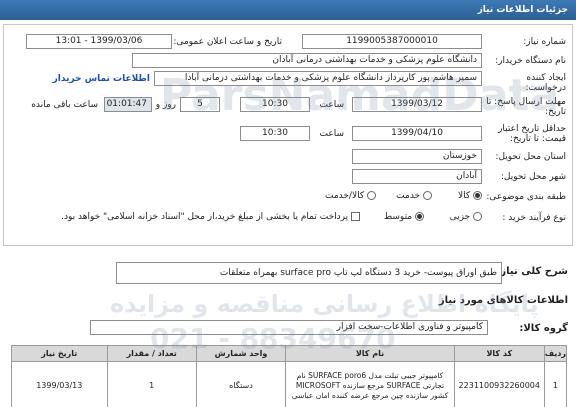  What do you see at coordinates (332, 105) in the screenshot?
I see `reply-time-label: ساعت` at bounding box center [332, 105].